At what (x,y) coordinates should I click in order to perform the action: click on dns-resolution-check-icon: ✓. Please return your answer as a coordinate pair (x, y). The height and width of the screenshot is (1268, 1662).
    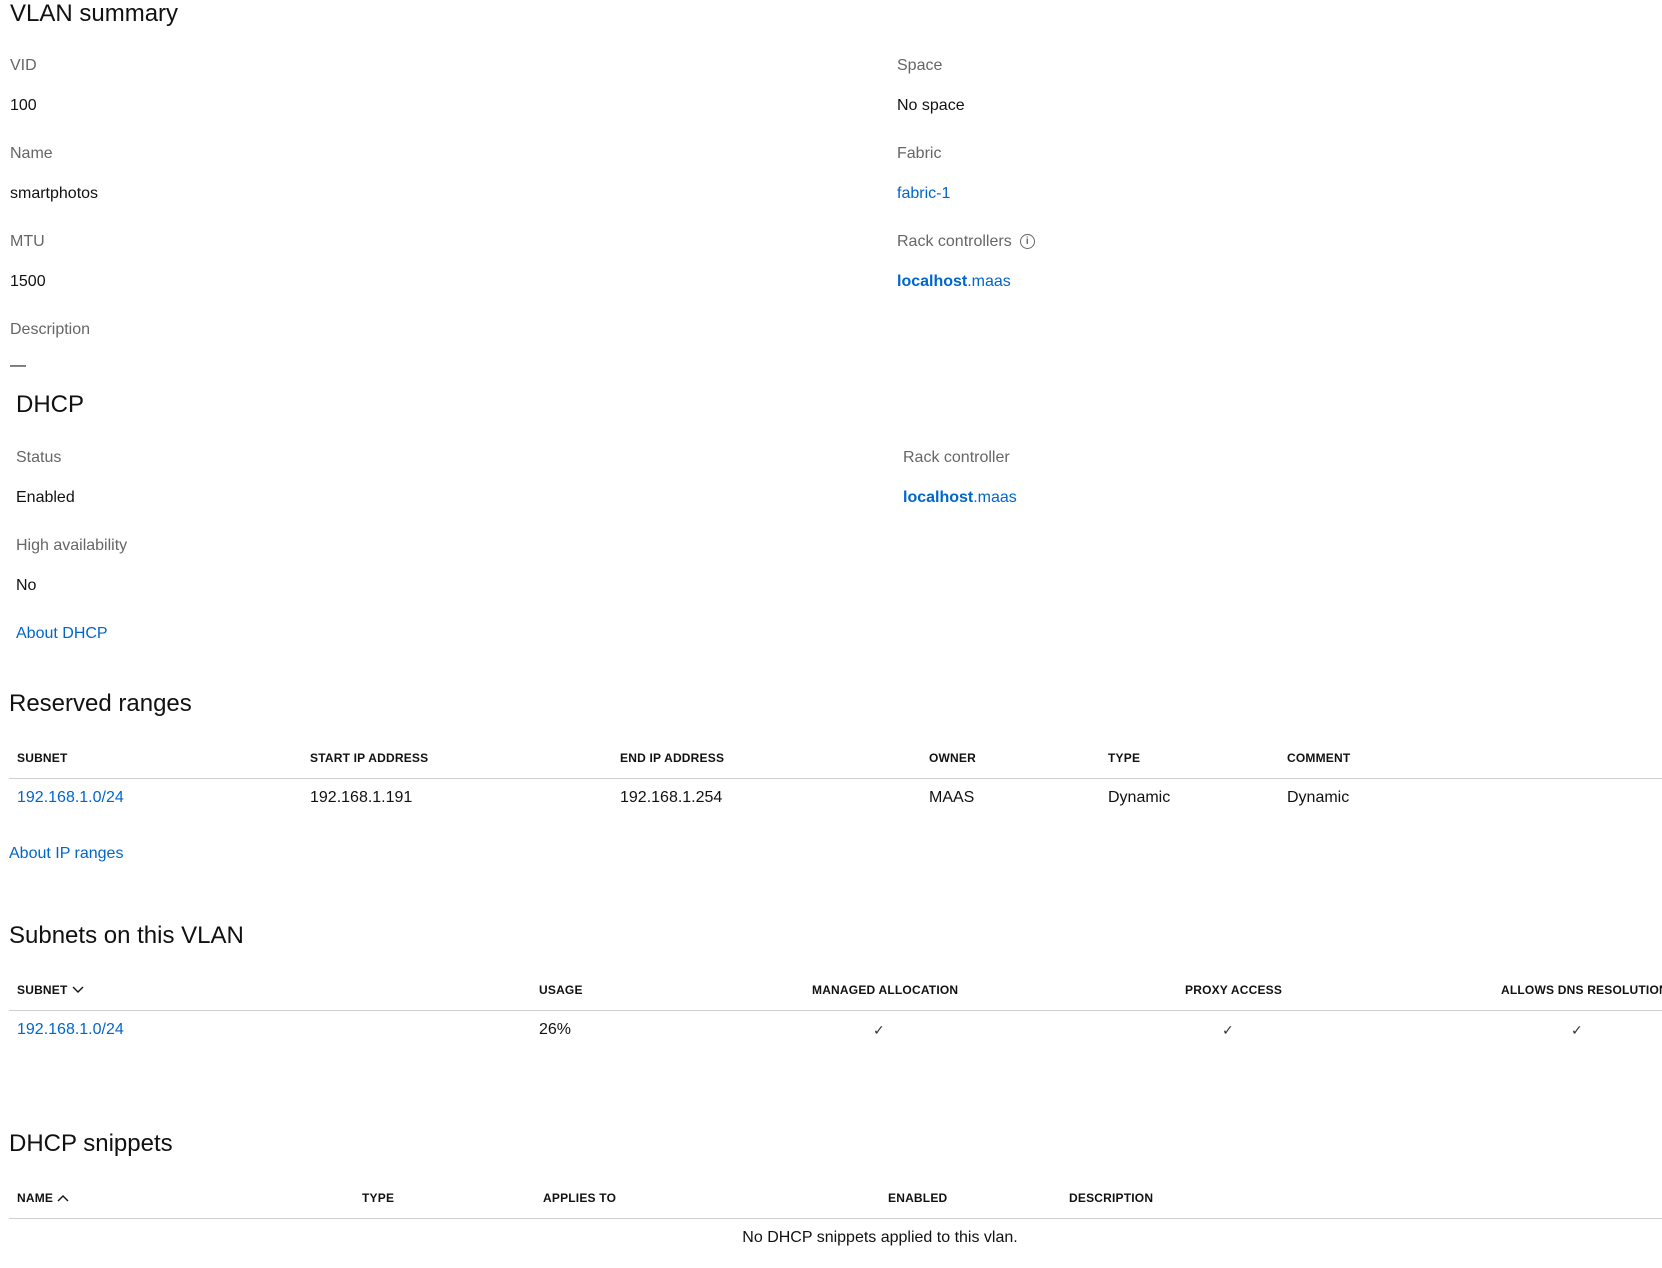
    Looking at the image, I should click on (1577, 1030).